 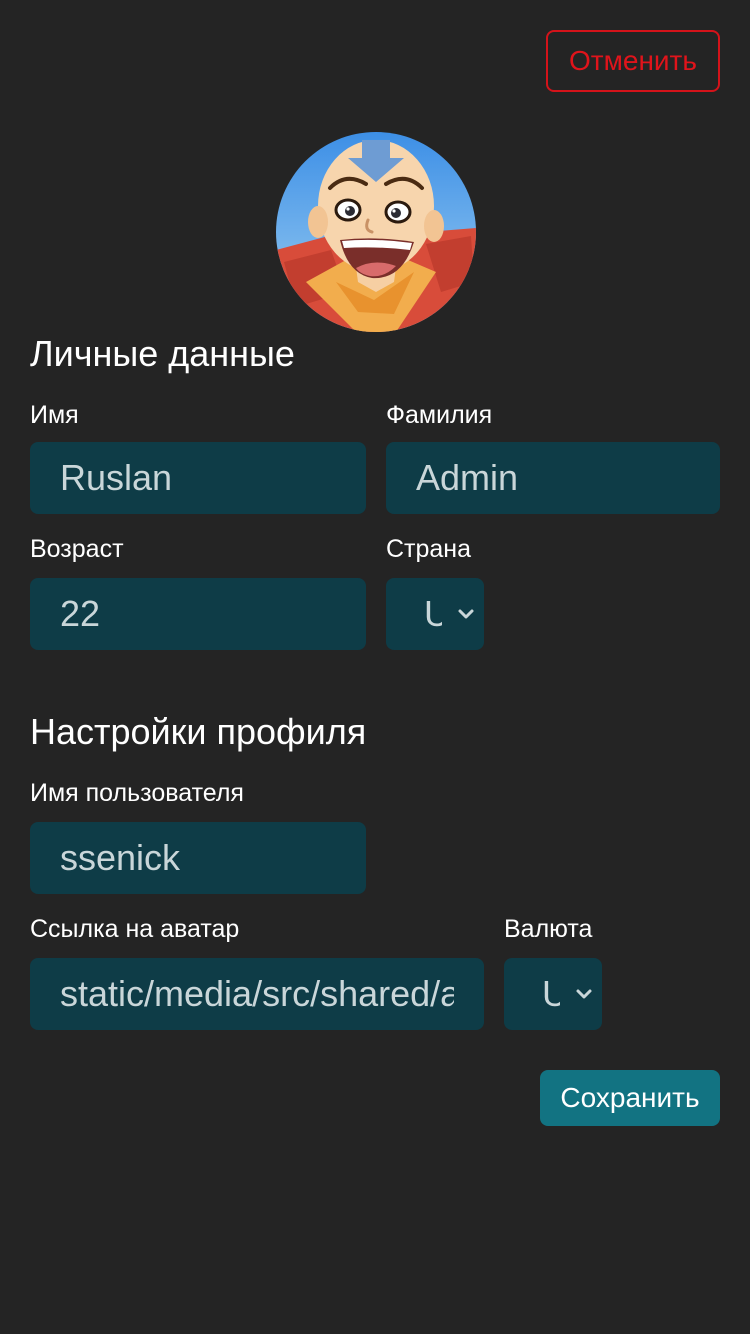 I want to click on cancel-button: Отменить, so click(x=633, y=61).